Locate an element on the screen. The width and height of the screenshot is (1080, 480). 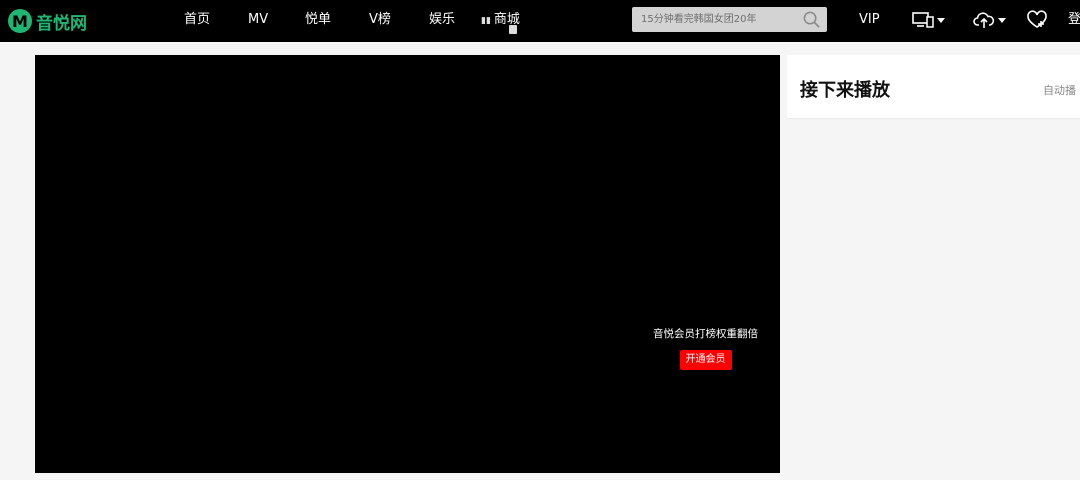
nav-vchart: V榜 is located at coordinates (380, 21).